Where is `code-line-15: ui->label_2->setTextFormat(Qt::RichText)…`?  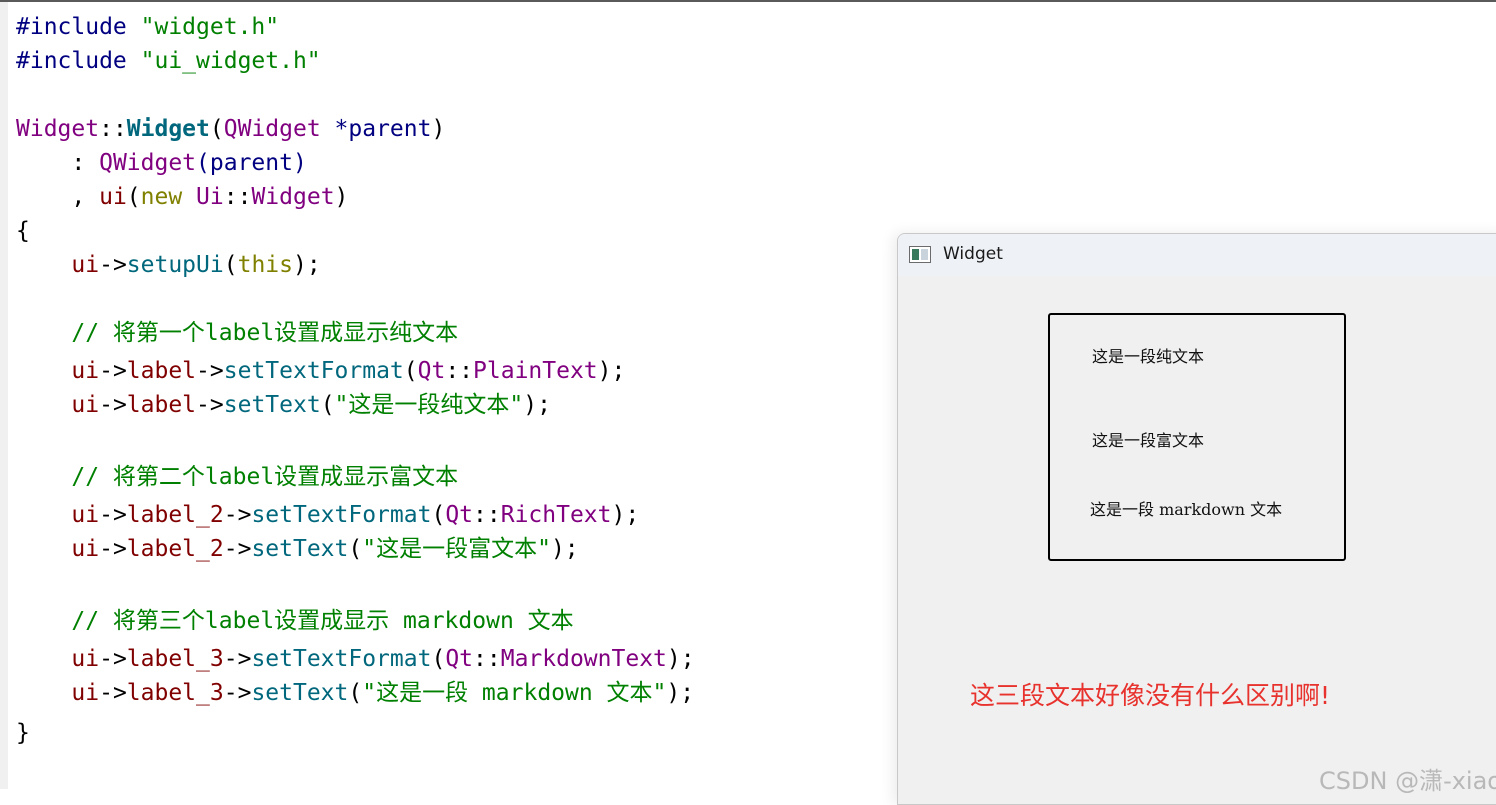 code-line-15: ui->label_2->setTextFormat(Qt::RichText)… is located at coordinates (355, 515).